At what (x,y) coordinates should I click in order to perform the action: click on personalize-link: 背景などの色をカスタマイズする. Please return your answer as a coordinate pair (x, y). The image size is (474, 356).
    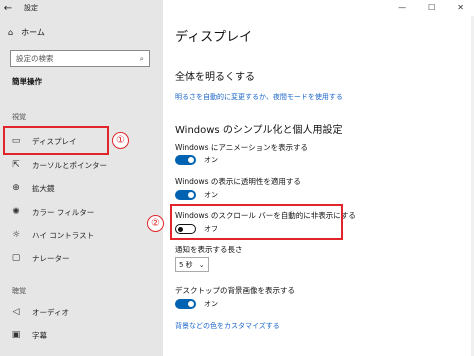
    Looking at the image, I should click on (227, 326).